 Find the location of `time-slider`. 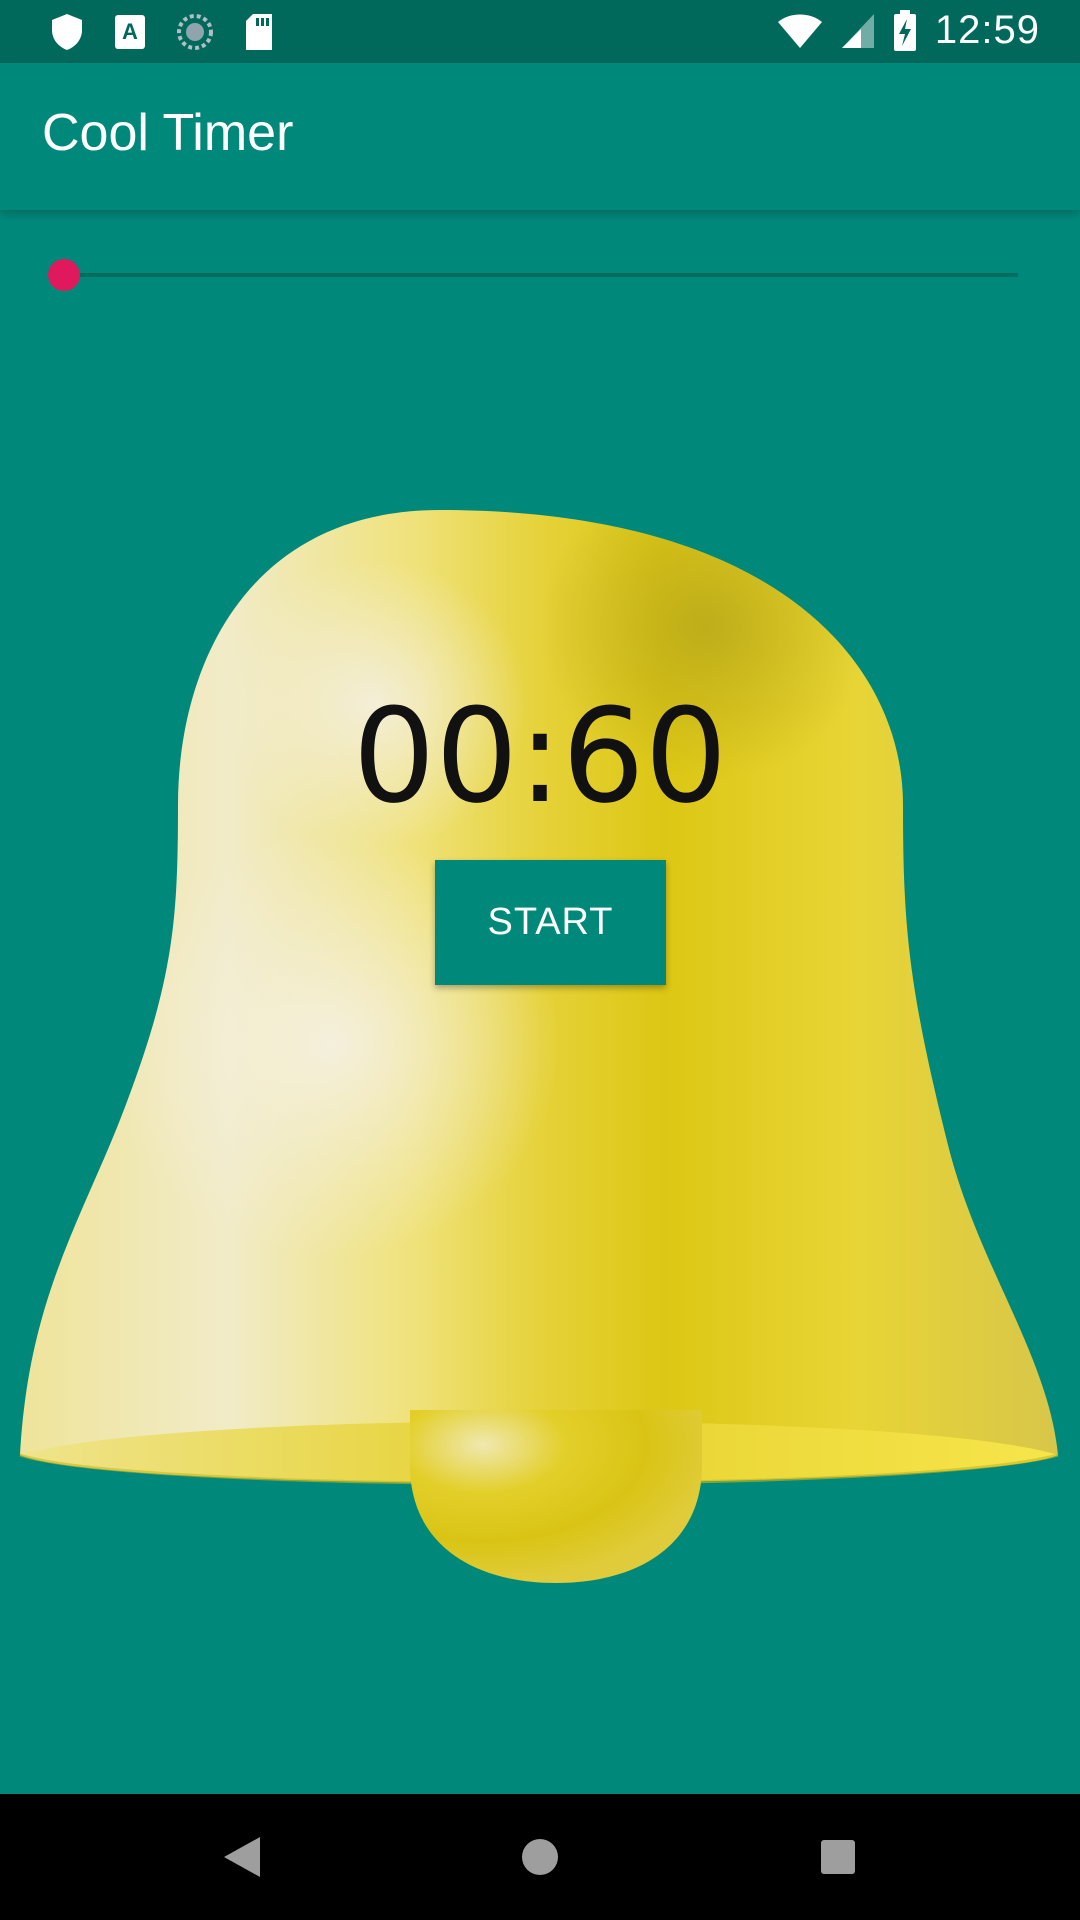

time-slider is located at coordinates (533, 275).